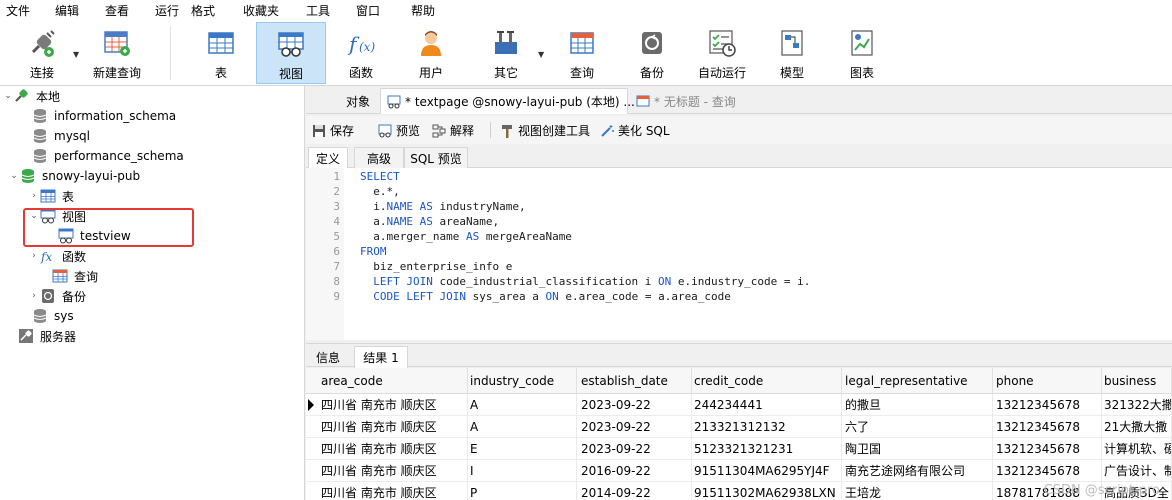 This screenshot has height=500, width=1172. Describe the element at coordinates (635, 491) in the screenshot. I see `grid-cell: 2014-09-22` at that location.